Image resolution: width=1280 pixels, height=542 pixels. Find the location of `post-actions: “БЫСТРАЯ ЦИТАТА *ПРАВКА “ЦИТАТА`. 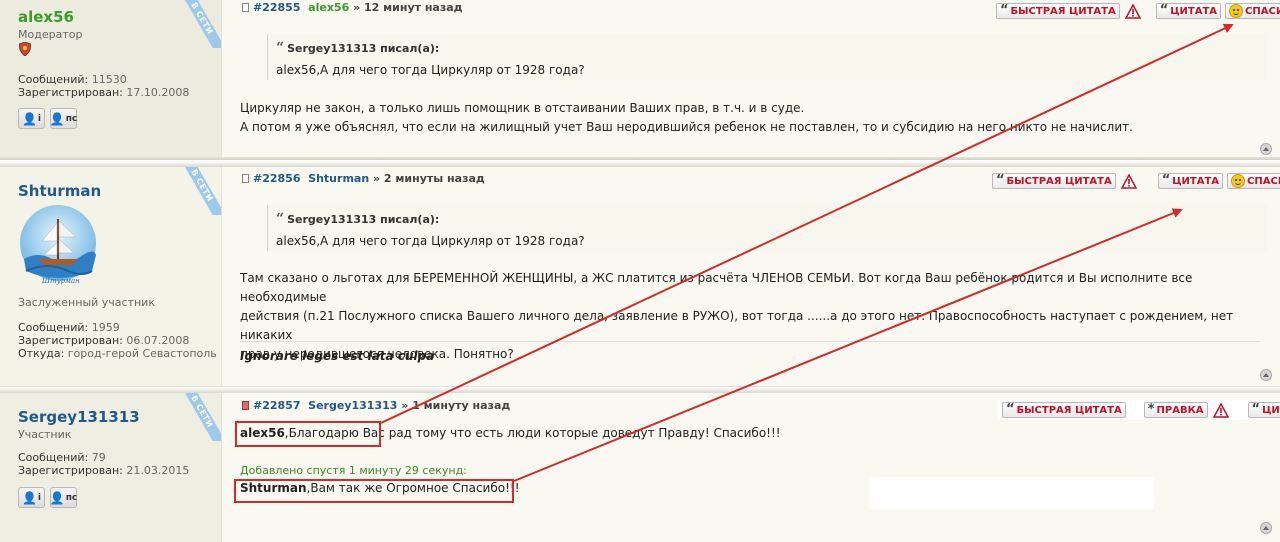

post-actions: “БЫСТРАЯ ЦИТАТА *ПРАВКА “ЦИТАТА is located at coordinates (1139, 410).